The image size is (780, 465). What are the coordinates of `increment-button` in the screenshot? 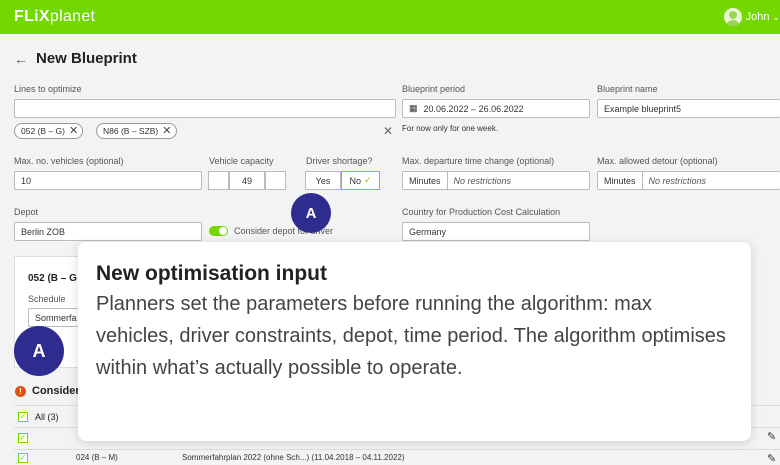 It's located at (275, 180).